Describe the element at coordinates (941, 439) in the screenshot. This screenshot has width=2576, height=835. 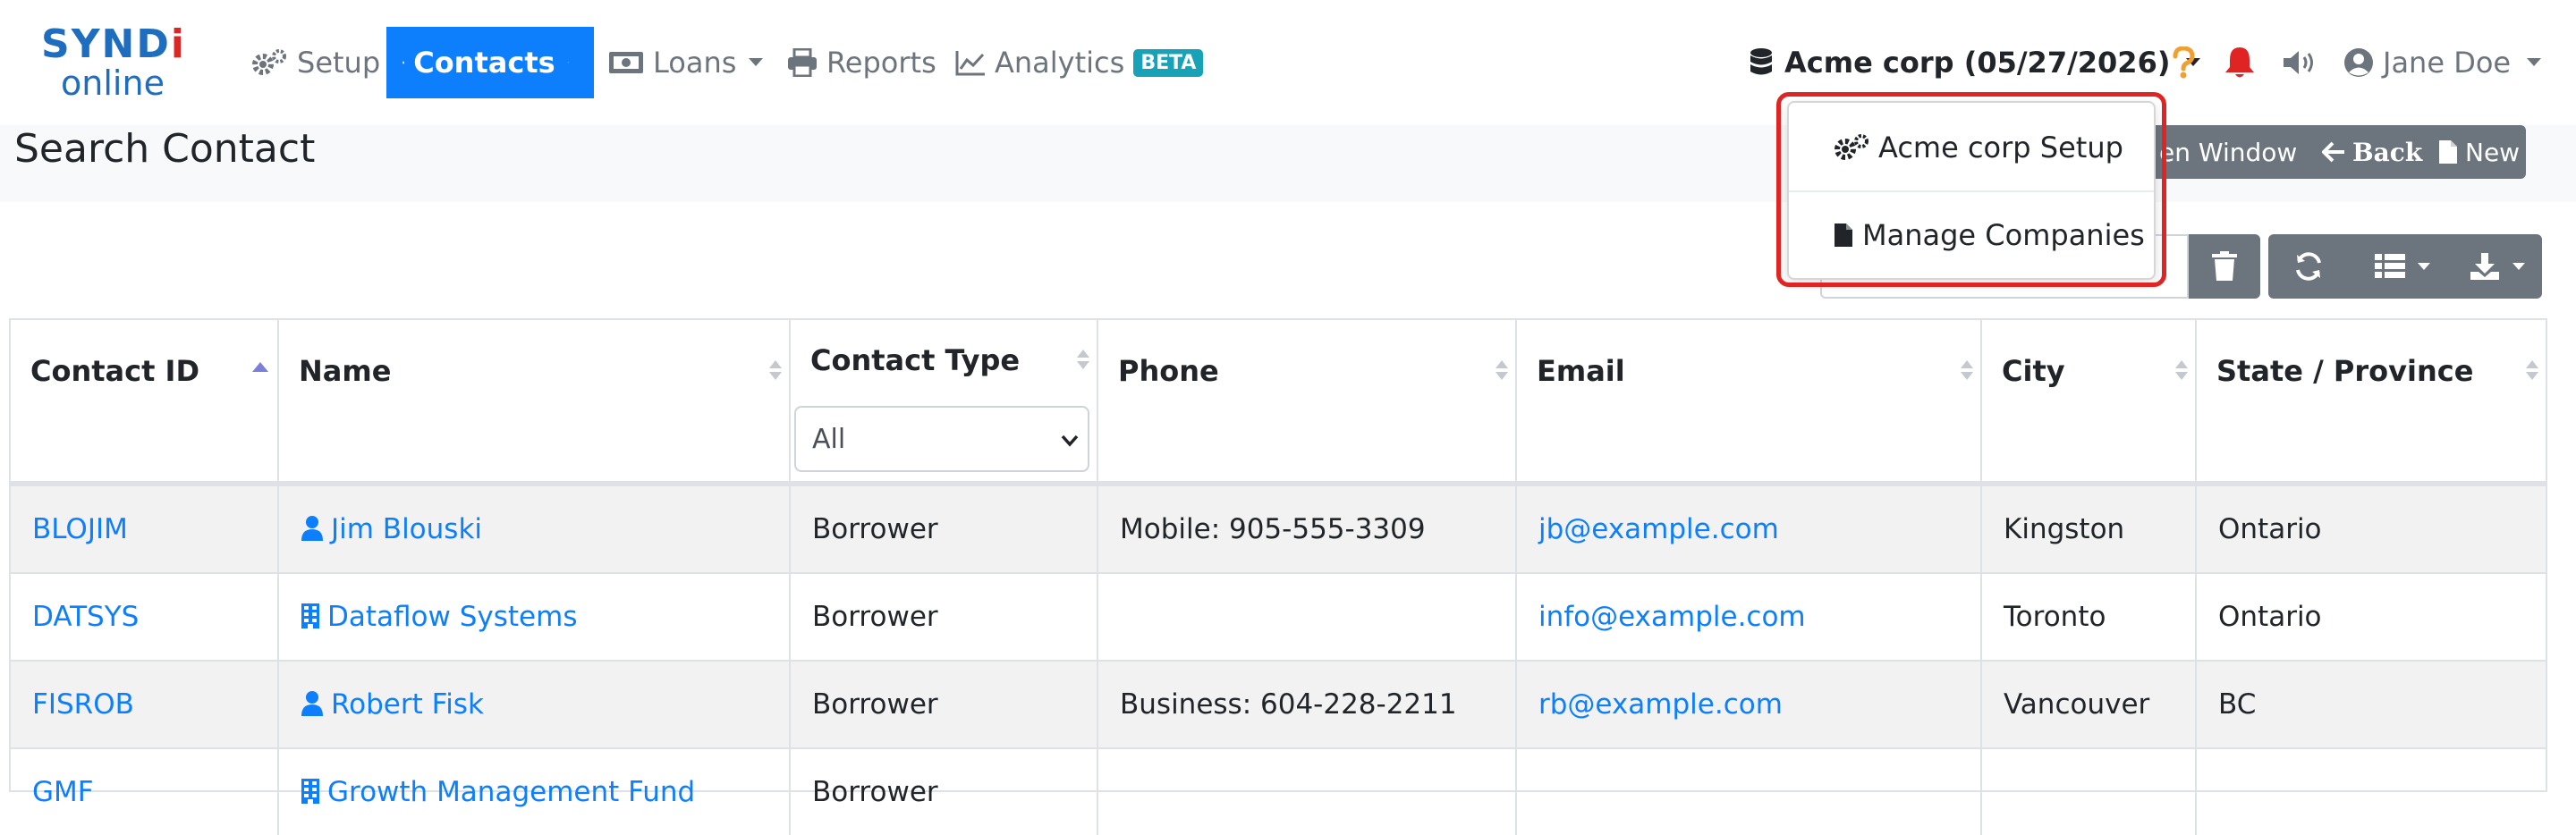
I see `contact-type-filter-select: All` at that location.